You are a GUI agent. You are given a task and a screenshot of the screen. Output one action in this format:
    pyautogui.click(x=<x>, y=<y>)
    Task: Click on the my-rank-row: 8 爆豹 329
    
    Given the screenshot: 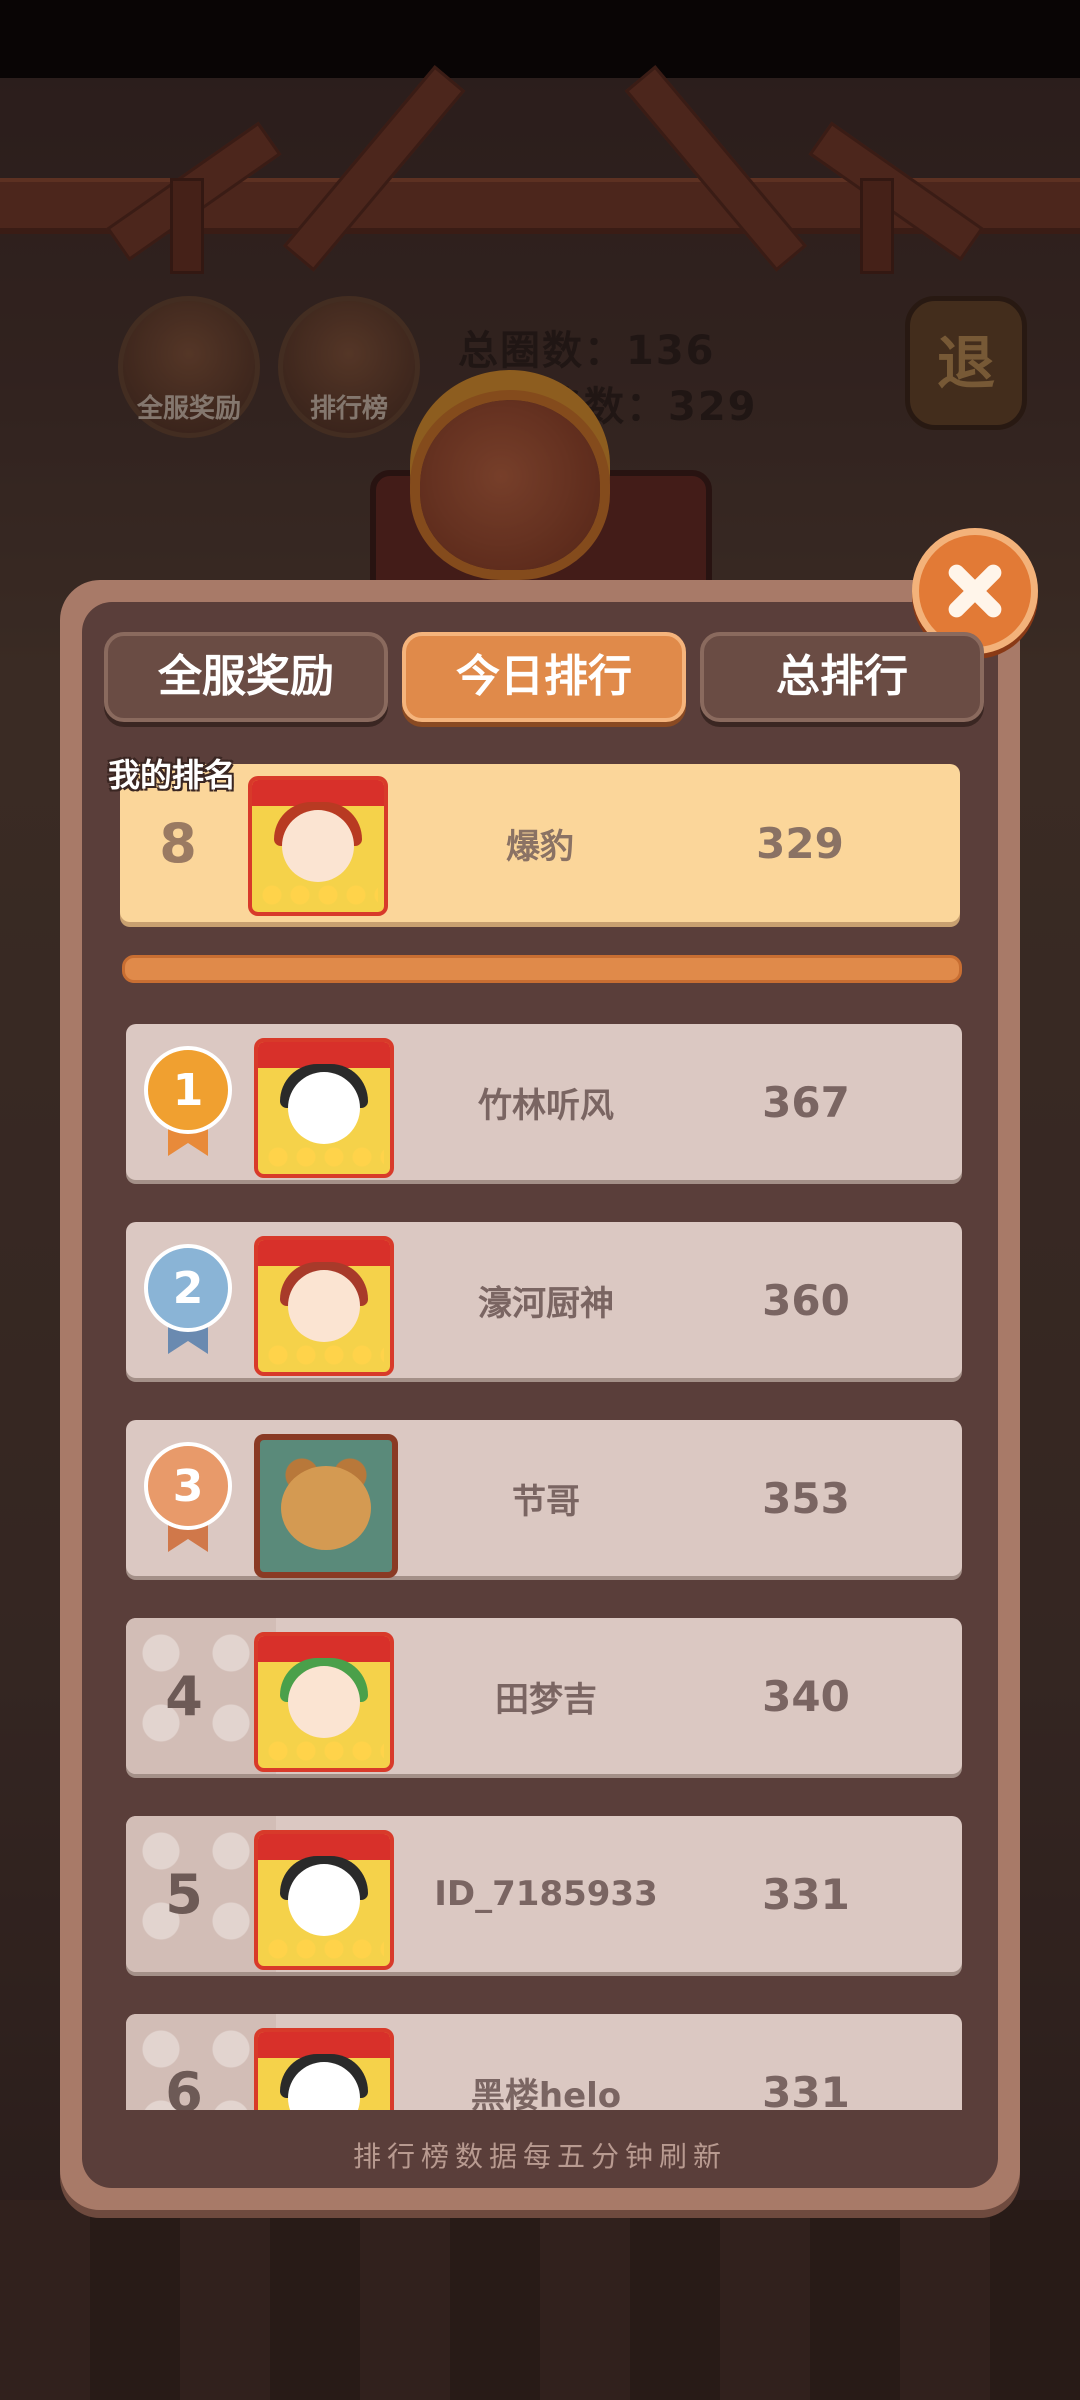 What is the action you would take?
    pyautogui.click(x=540, y=843)
    